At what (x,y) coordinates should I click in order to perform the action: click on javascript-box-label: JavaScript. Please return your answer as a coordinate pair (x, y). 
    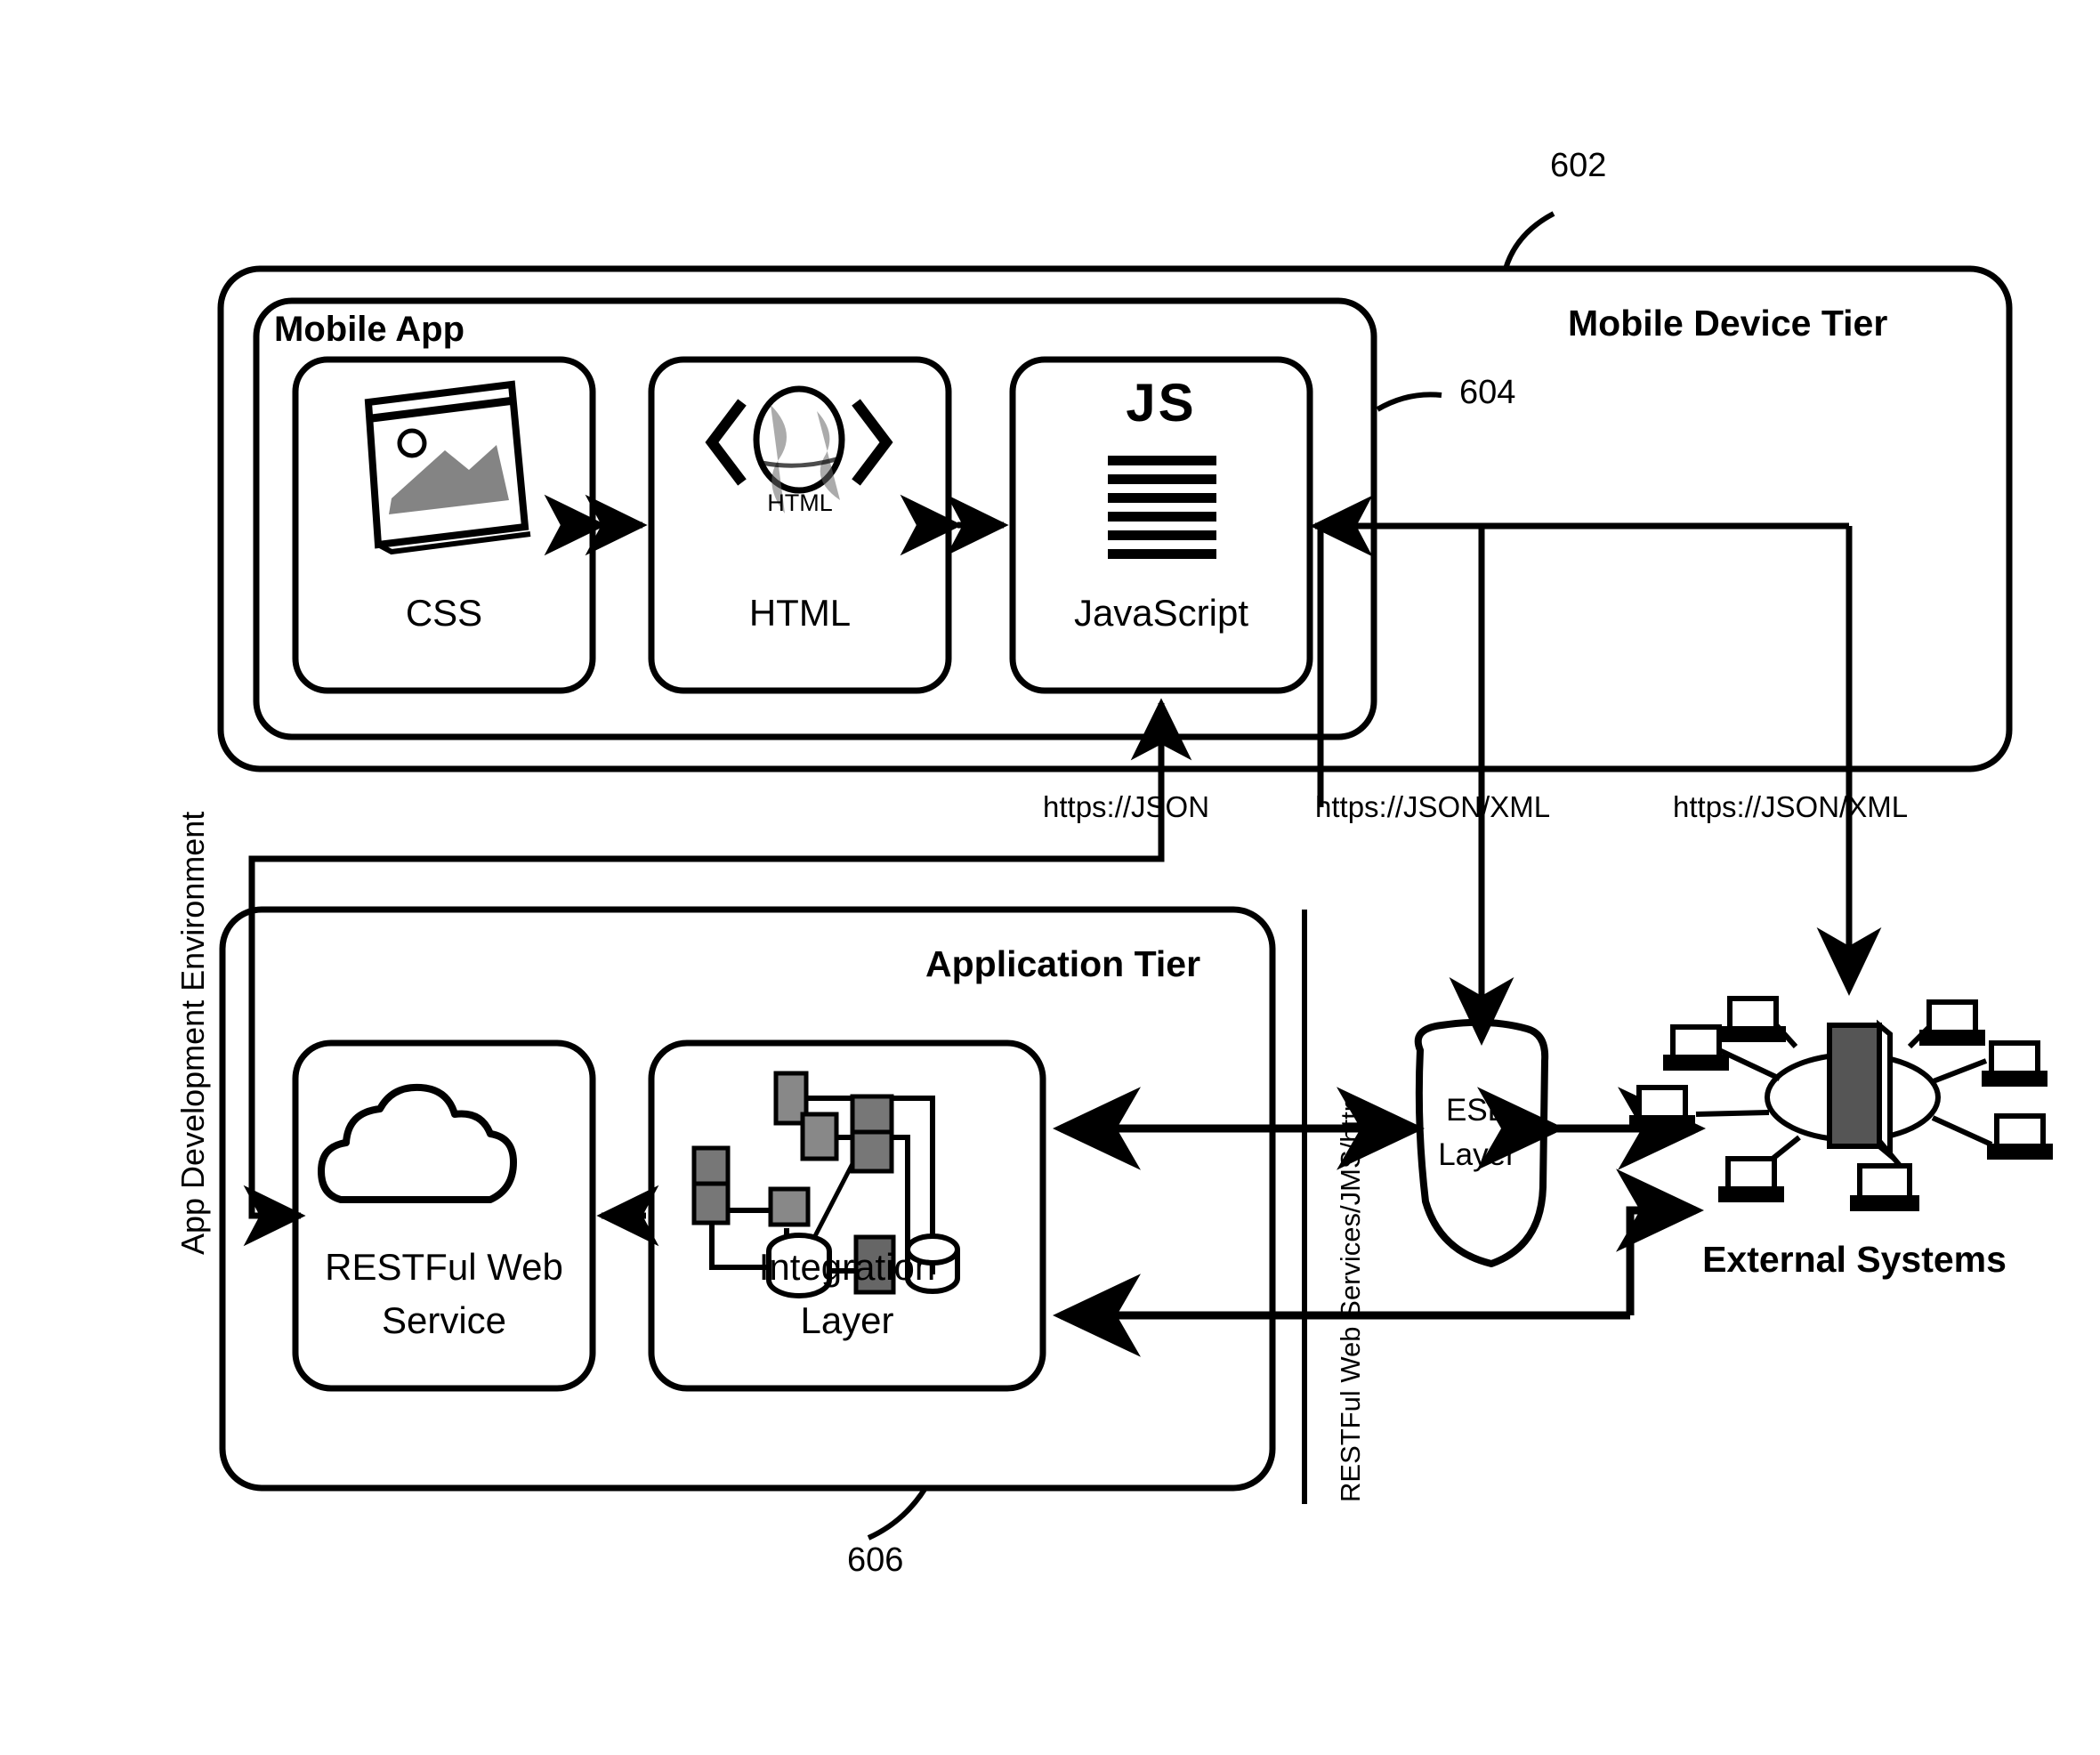
    Looking at the image, I should click on (1161, 613).